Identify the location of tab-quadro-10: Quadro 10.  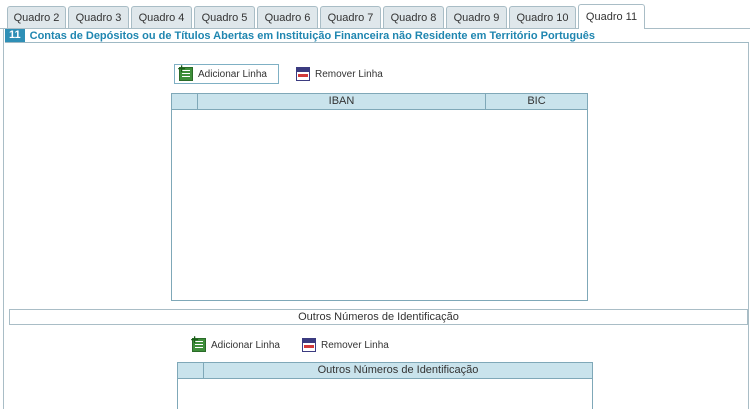
(542, 17).